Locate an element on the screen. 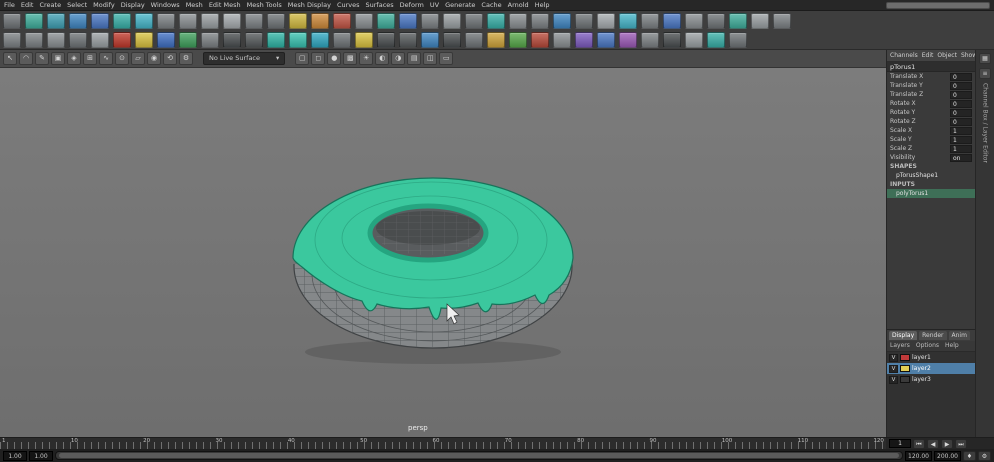  menu-uv: UV is located at coordinates (434, 5).